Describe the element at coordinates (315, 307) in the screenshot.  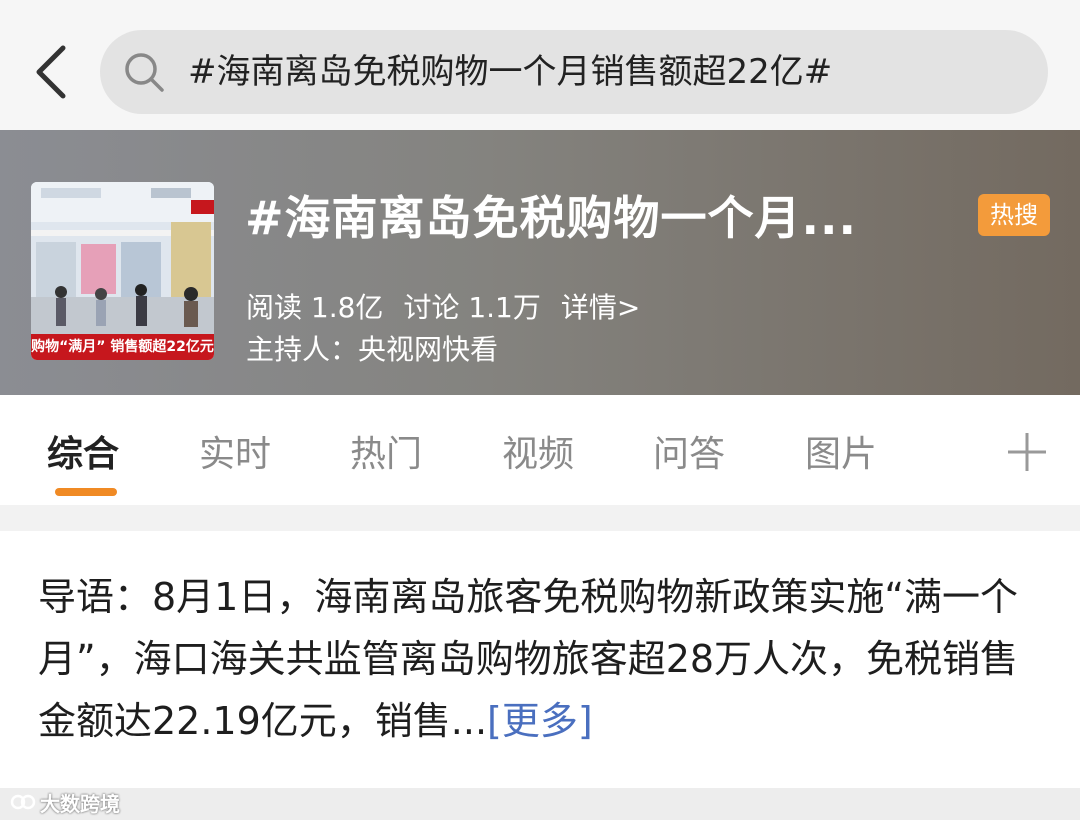
I see `read-count: 阅读 1.8亿` at that location.